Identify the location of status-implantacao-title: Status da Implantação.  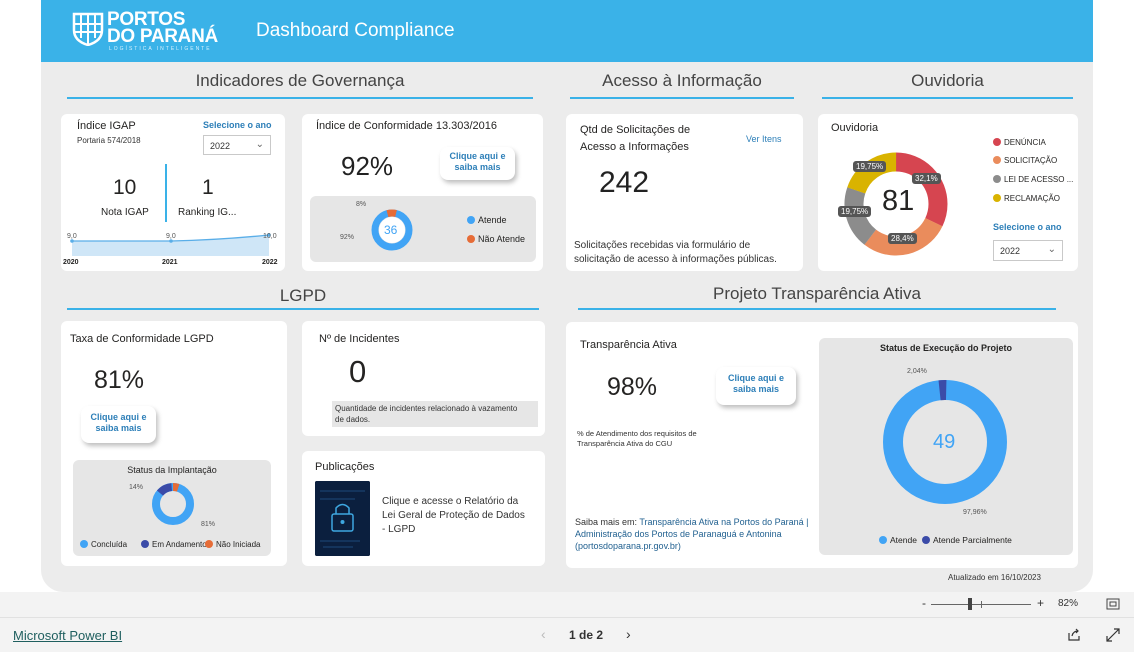
(172, 470).